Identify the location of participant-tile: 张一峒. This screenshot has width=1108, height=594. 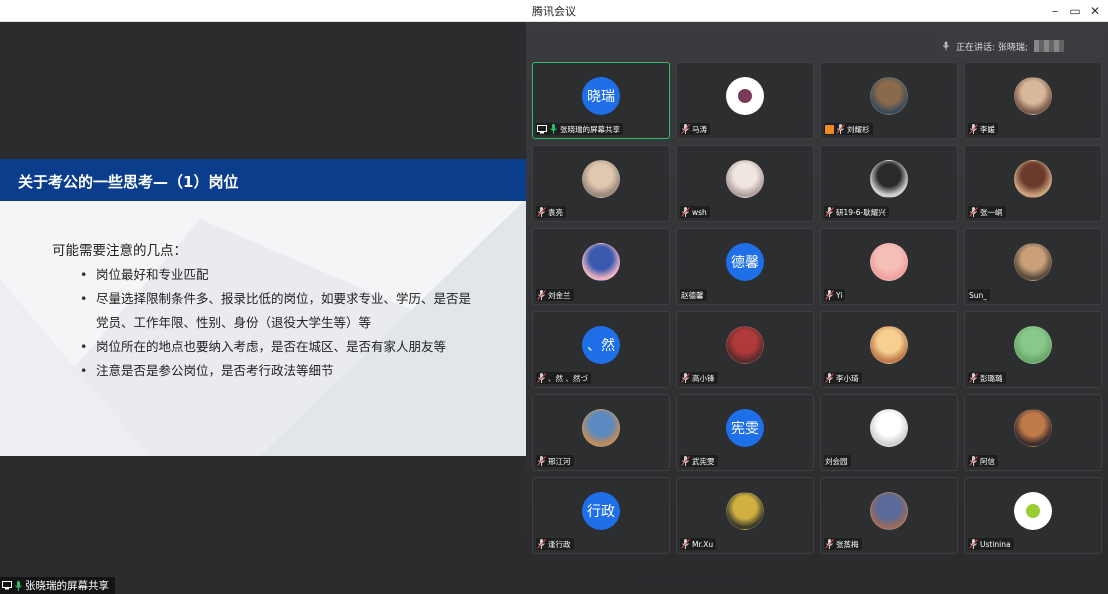
(1033, 183).